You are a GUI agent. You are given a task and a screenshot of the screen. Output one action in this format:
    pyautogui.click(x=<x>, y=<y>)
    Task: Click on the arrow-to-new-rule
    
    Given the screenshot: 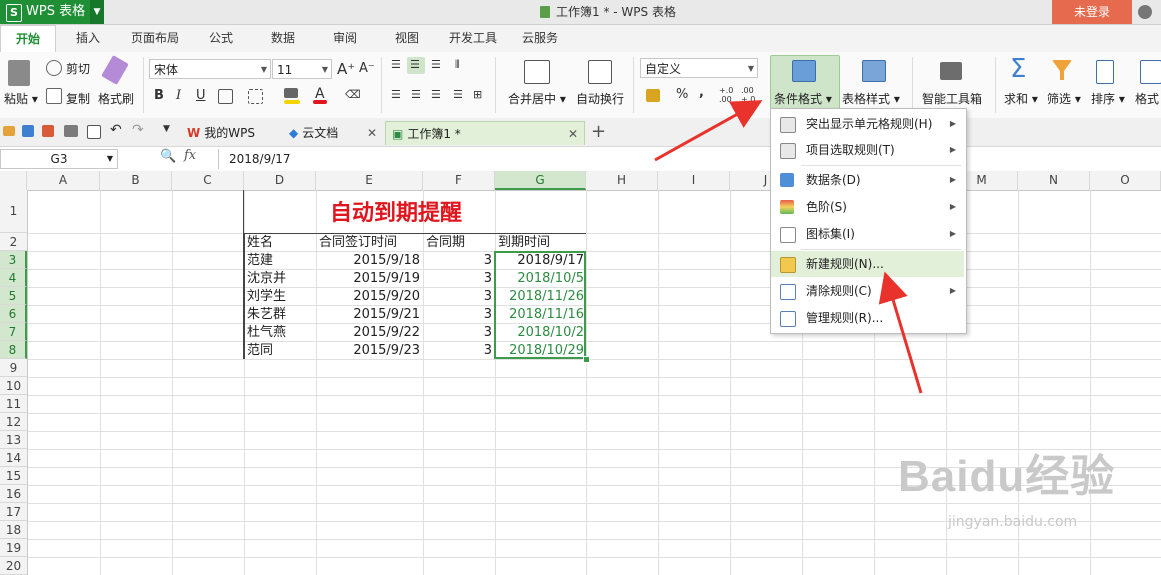 What is the action you would take?
    pyautogui.click(x=900, y=332)
    